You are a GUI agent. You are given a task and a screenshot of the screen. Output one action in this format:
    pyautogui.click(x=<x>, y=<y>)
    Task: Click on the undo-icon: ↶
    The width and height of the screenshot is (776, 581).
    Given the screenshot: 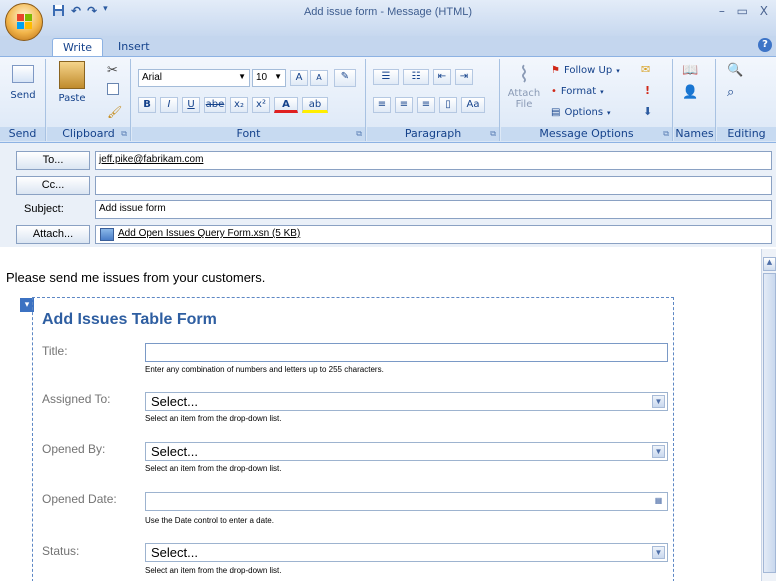 What is the action you would take?
    pyautogui.click(x=76, y=12)
    